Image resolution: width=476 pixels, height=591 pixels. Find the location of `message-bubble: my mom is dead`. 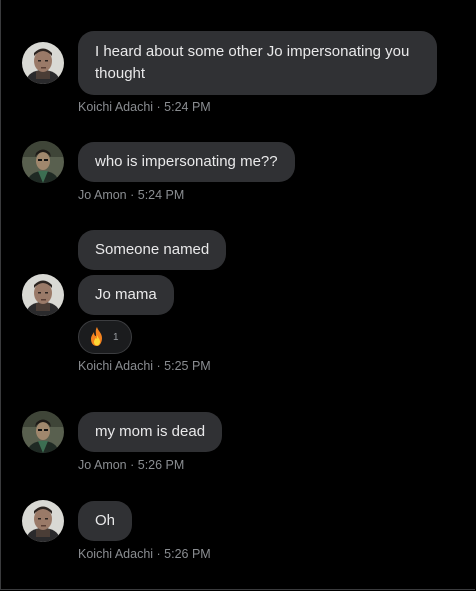

message-bubble: my mom is dead is located at coordinates (150, 432).